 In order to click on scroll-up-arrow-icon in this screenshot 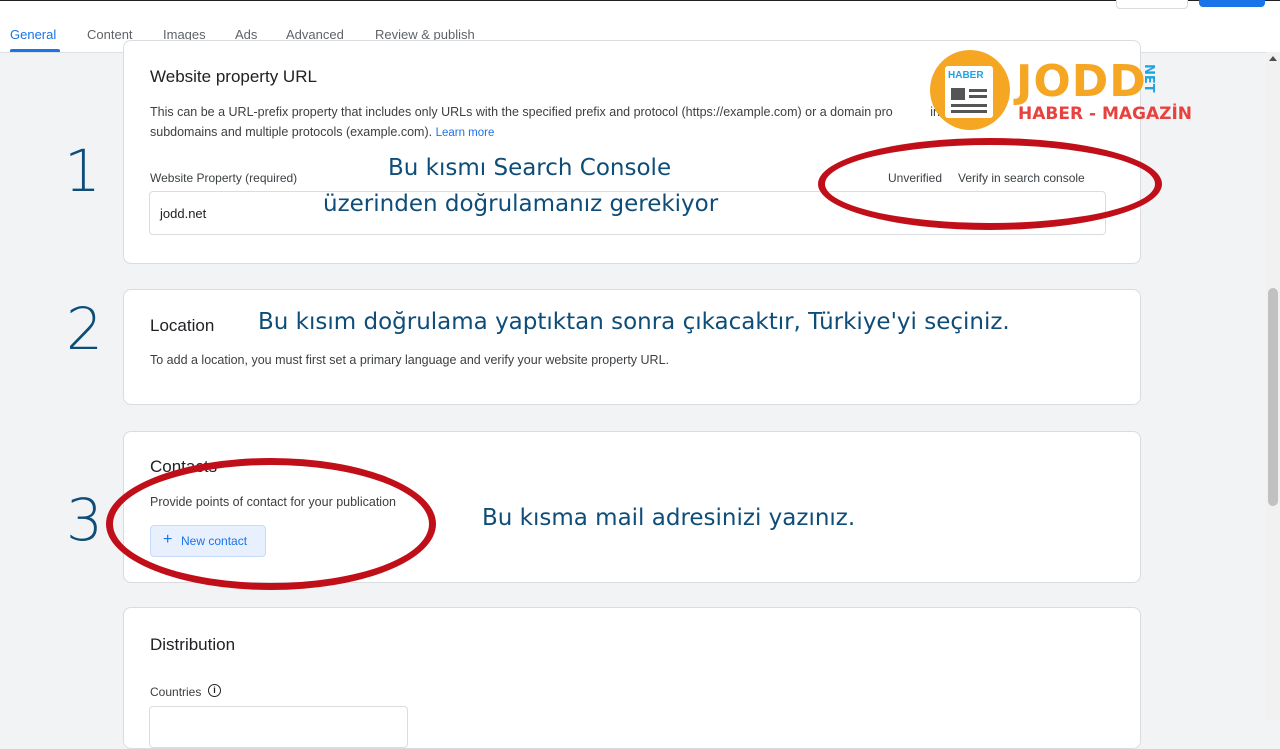, I will do `click(1273, 58)`.